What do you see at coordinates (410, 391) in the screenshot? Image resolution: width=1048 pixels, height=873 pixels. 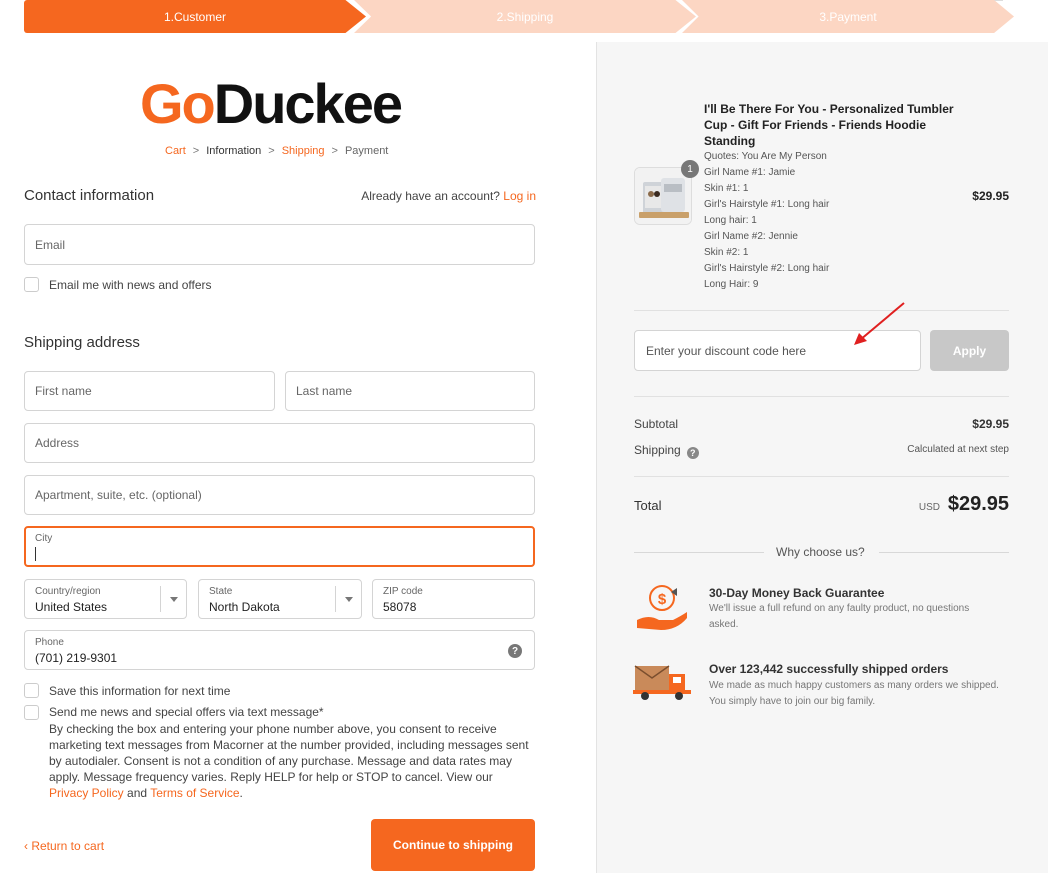 I see `last-name-field: Last name` at bounding box center [410, 391].